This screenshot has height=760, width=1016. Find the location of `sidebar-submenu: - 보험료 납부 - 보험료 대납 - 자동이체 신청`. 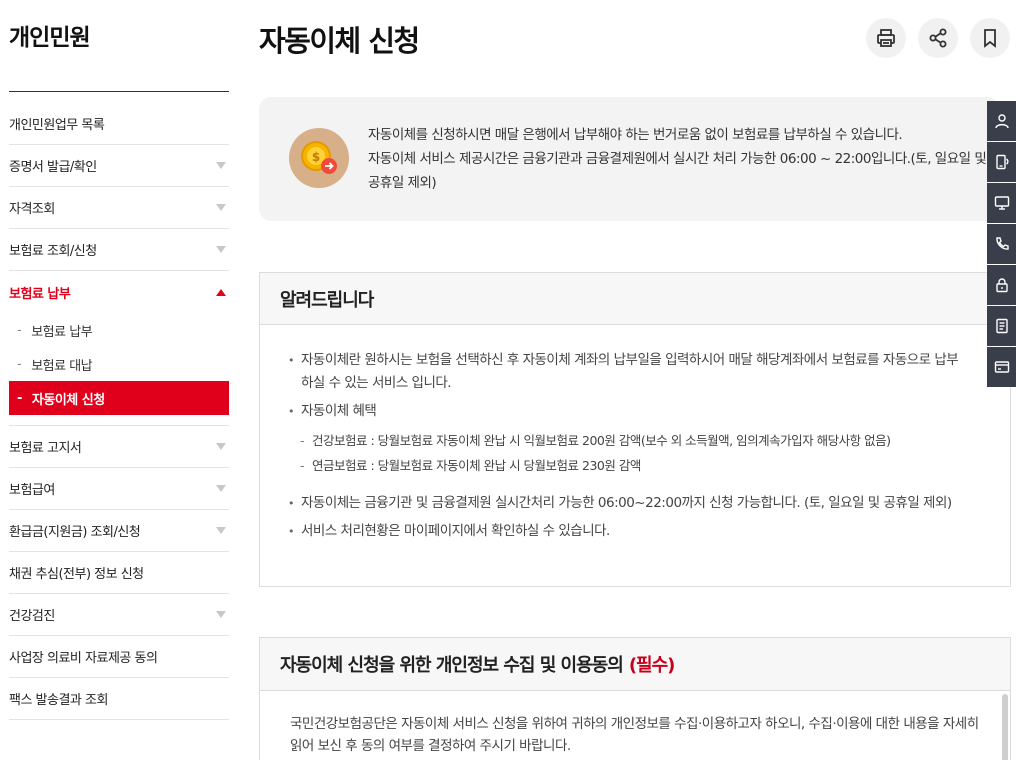

sidebar-submenu: - 보험료 납부 - 보험료 대납 - 자동이체 신청 is located at coordinates (119, 369).